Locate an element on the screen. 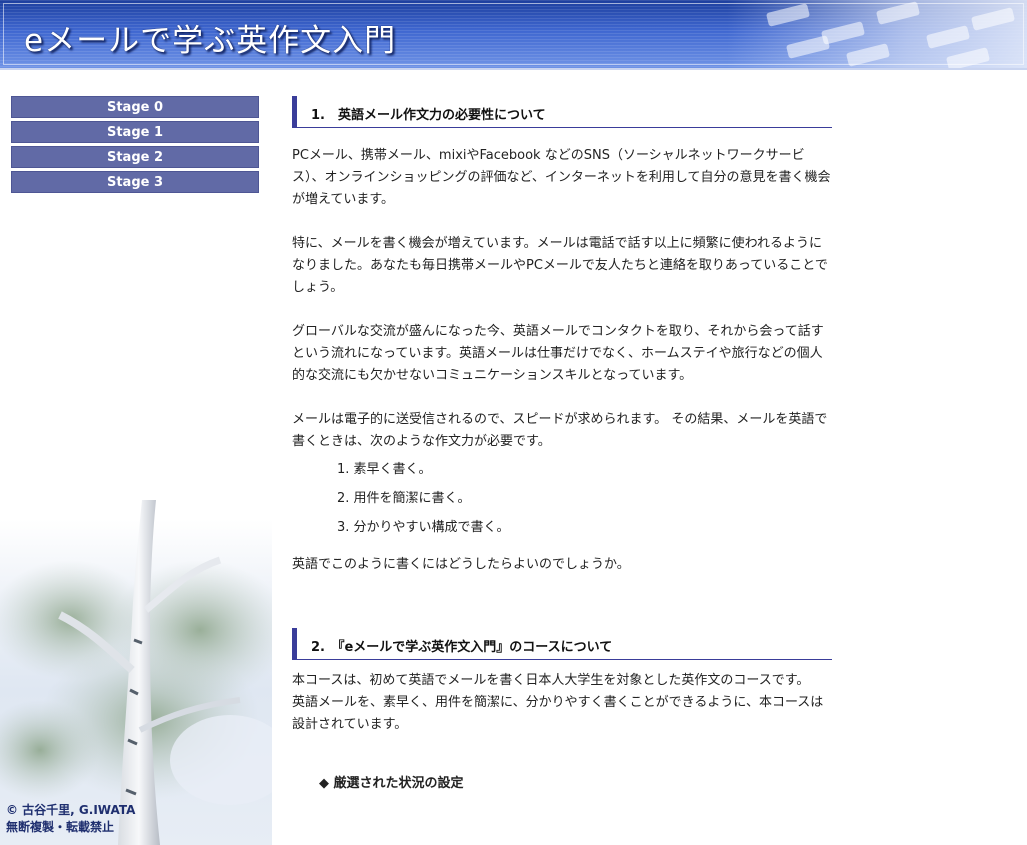 The height and width of the screenshot is (845, 1027). site-header: eメールで学ぶ英作文入門 is located at coordinates (513, 35).